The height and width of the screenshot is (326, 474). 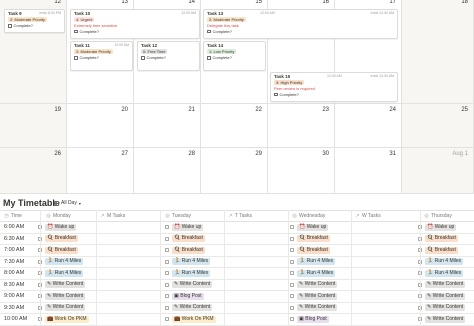 I want to click on calendar-day: 21, so click(x=167, y=126).